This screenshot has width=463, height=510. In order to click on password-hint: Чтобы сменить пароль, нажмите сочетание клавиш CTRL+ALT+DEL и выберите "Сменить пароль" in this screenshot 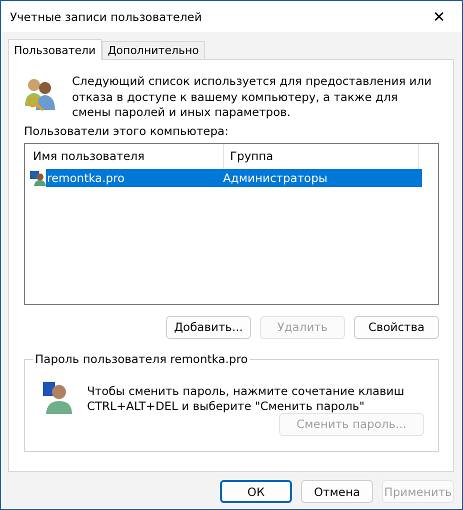, I will do `click(246, 399)`.